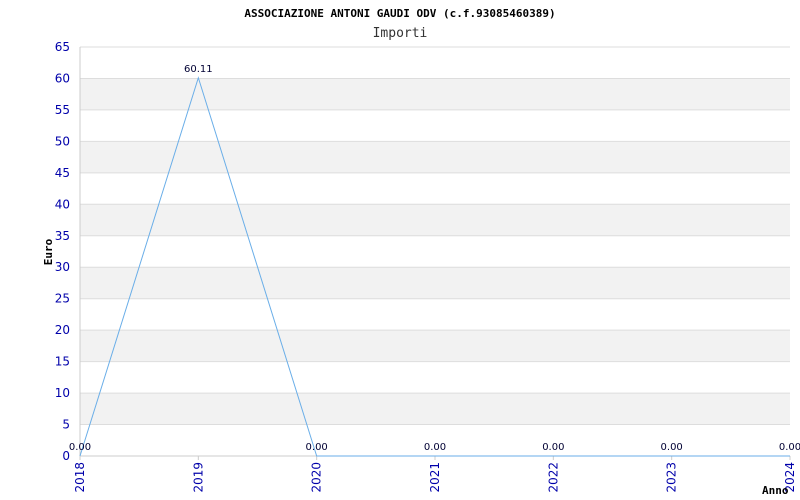 The height and width of the screenshot is (500, 800). Describe the element at coordinates (62, 110) in the screenshot. I see `y-tick-label: 55` at that location.